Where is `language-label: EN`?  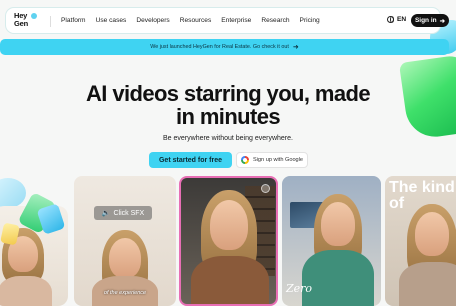
language-label: EN is located at coordinates (402, 19).